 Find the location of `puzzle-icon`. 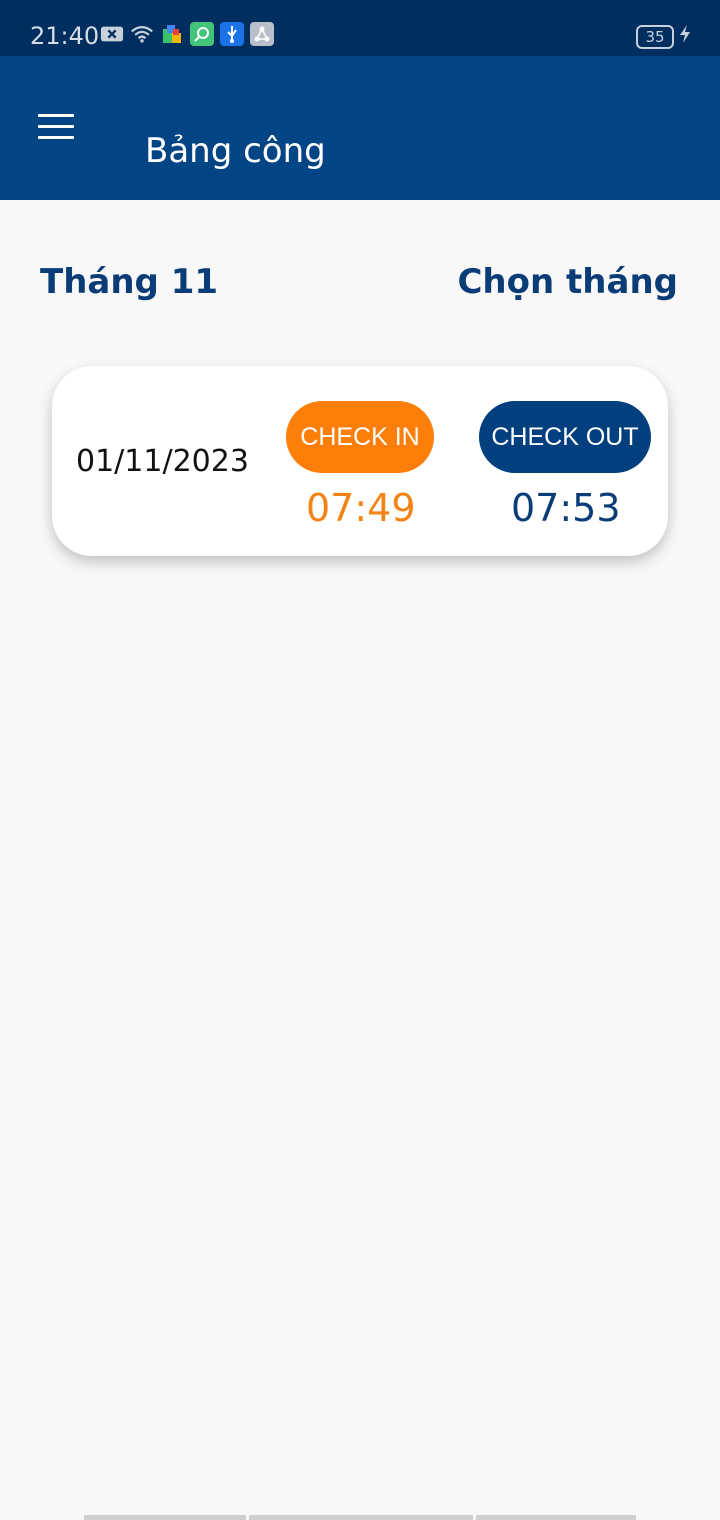

puzzle-icon is located at coordinates (172, 34).